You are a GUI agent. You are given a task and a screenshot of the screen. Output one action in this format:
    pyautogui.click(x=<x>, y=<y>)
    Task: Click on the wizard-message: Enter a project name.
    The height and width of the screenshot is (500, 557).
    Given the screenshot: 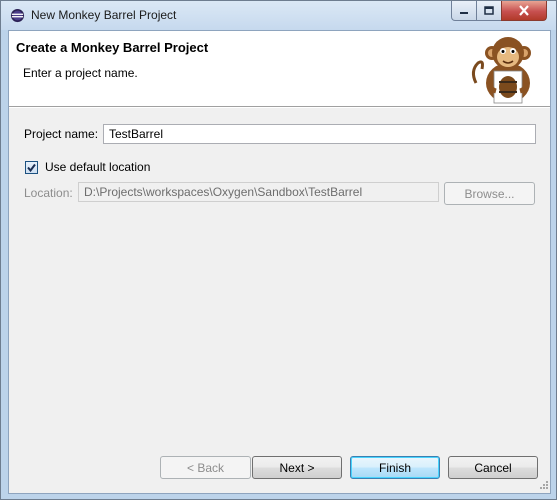 What is the action you would take?
    pyautogui.click(x=80, y=73)
    